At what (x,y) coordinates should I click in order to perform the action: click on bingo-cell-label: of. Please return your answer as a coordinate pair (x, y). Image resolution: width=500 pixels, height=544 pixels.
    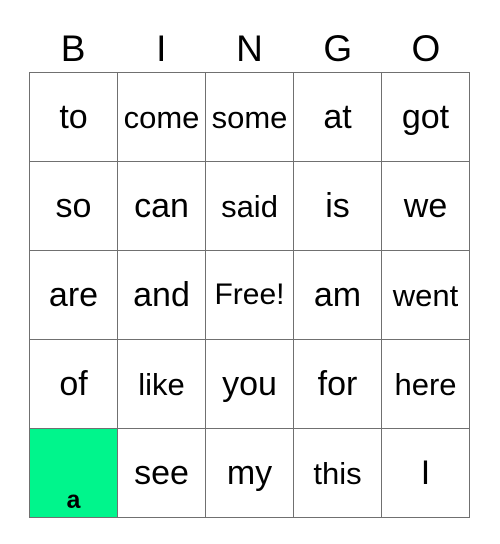
    Looking at the image, I should click on (73, 384).